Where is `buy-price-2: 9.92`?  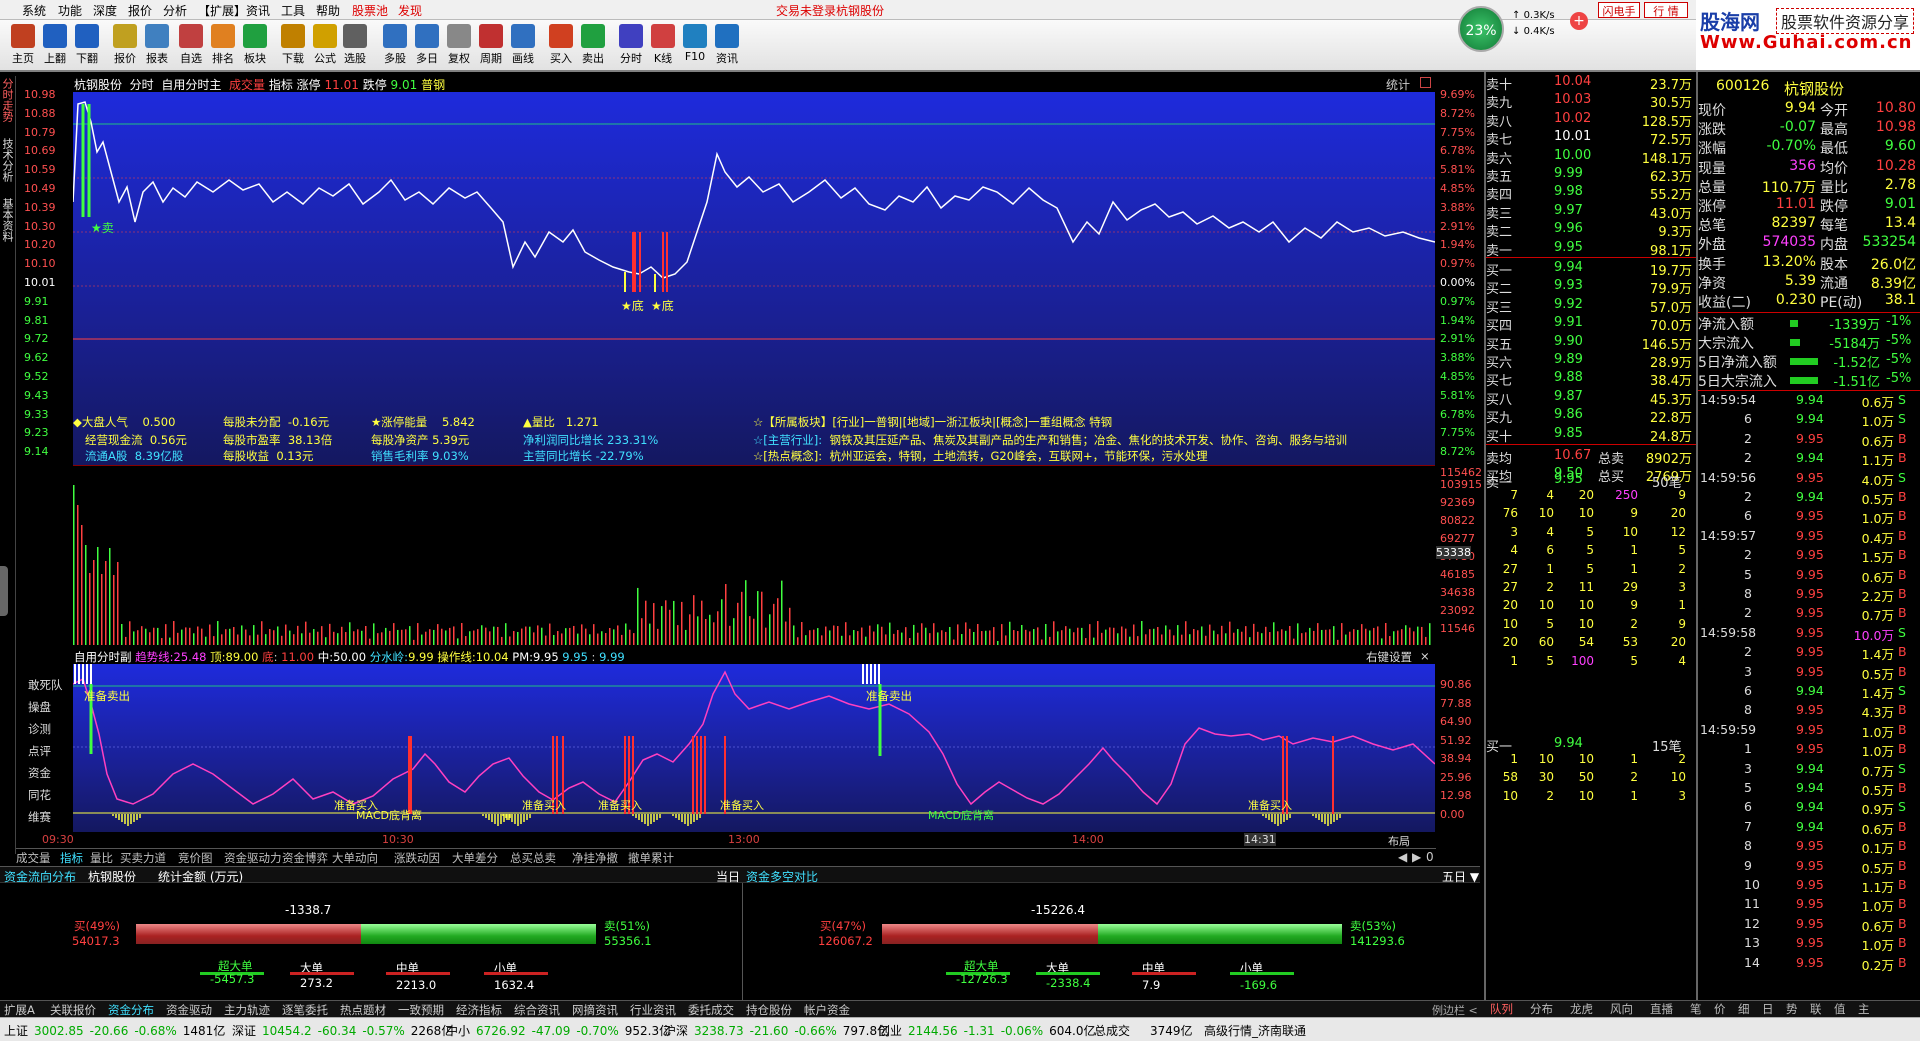 buy-price-2: 9.92 is located at coordinates (1568, 304).